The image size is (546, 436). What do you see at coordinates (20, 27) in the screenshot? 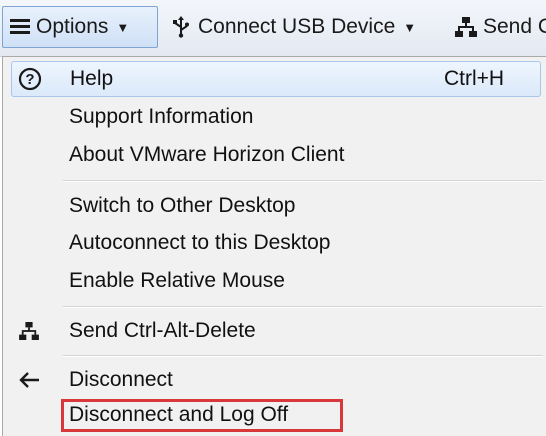
I see `hamburger-icon` at bounding box center [20, 27].